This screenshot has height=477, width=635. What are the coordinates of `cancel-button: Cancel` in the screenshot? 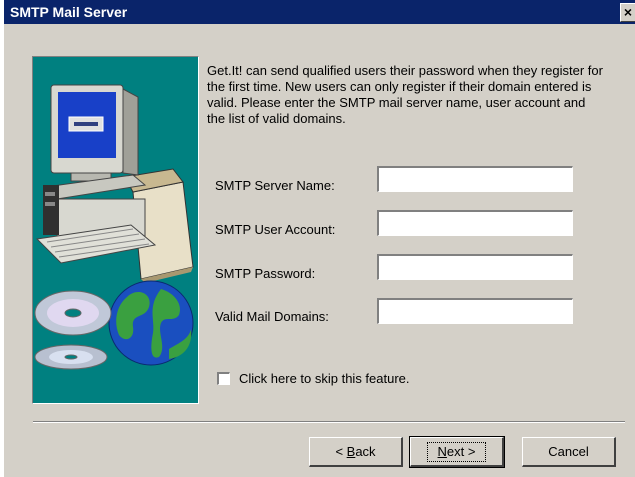 It's located at (569, 452).